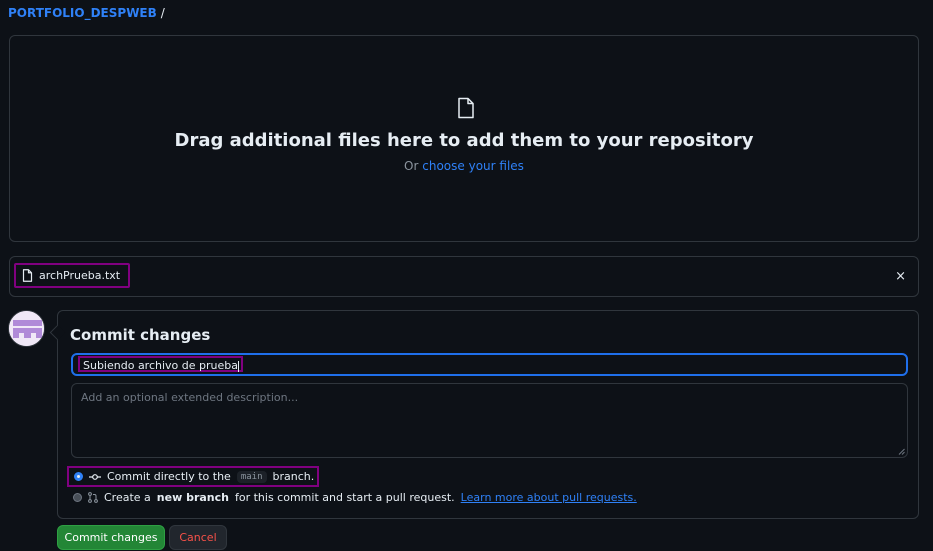 Image resolution: width=933 pixels, height=551 pixels. I want to click on commit-direct-option: Commit directly to the main branch., so click(193, 476).